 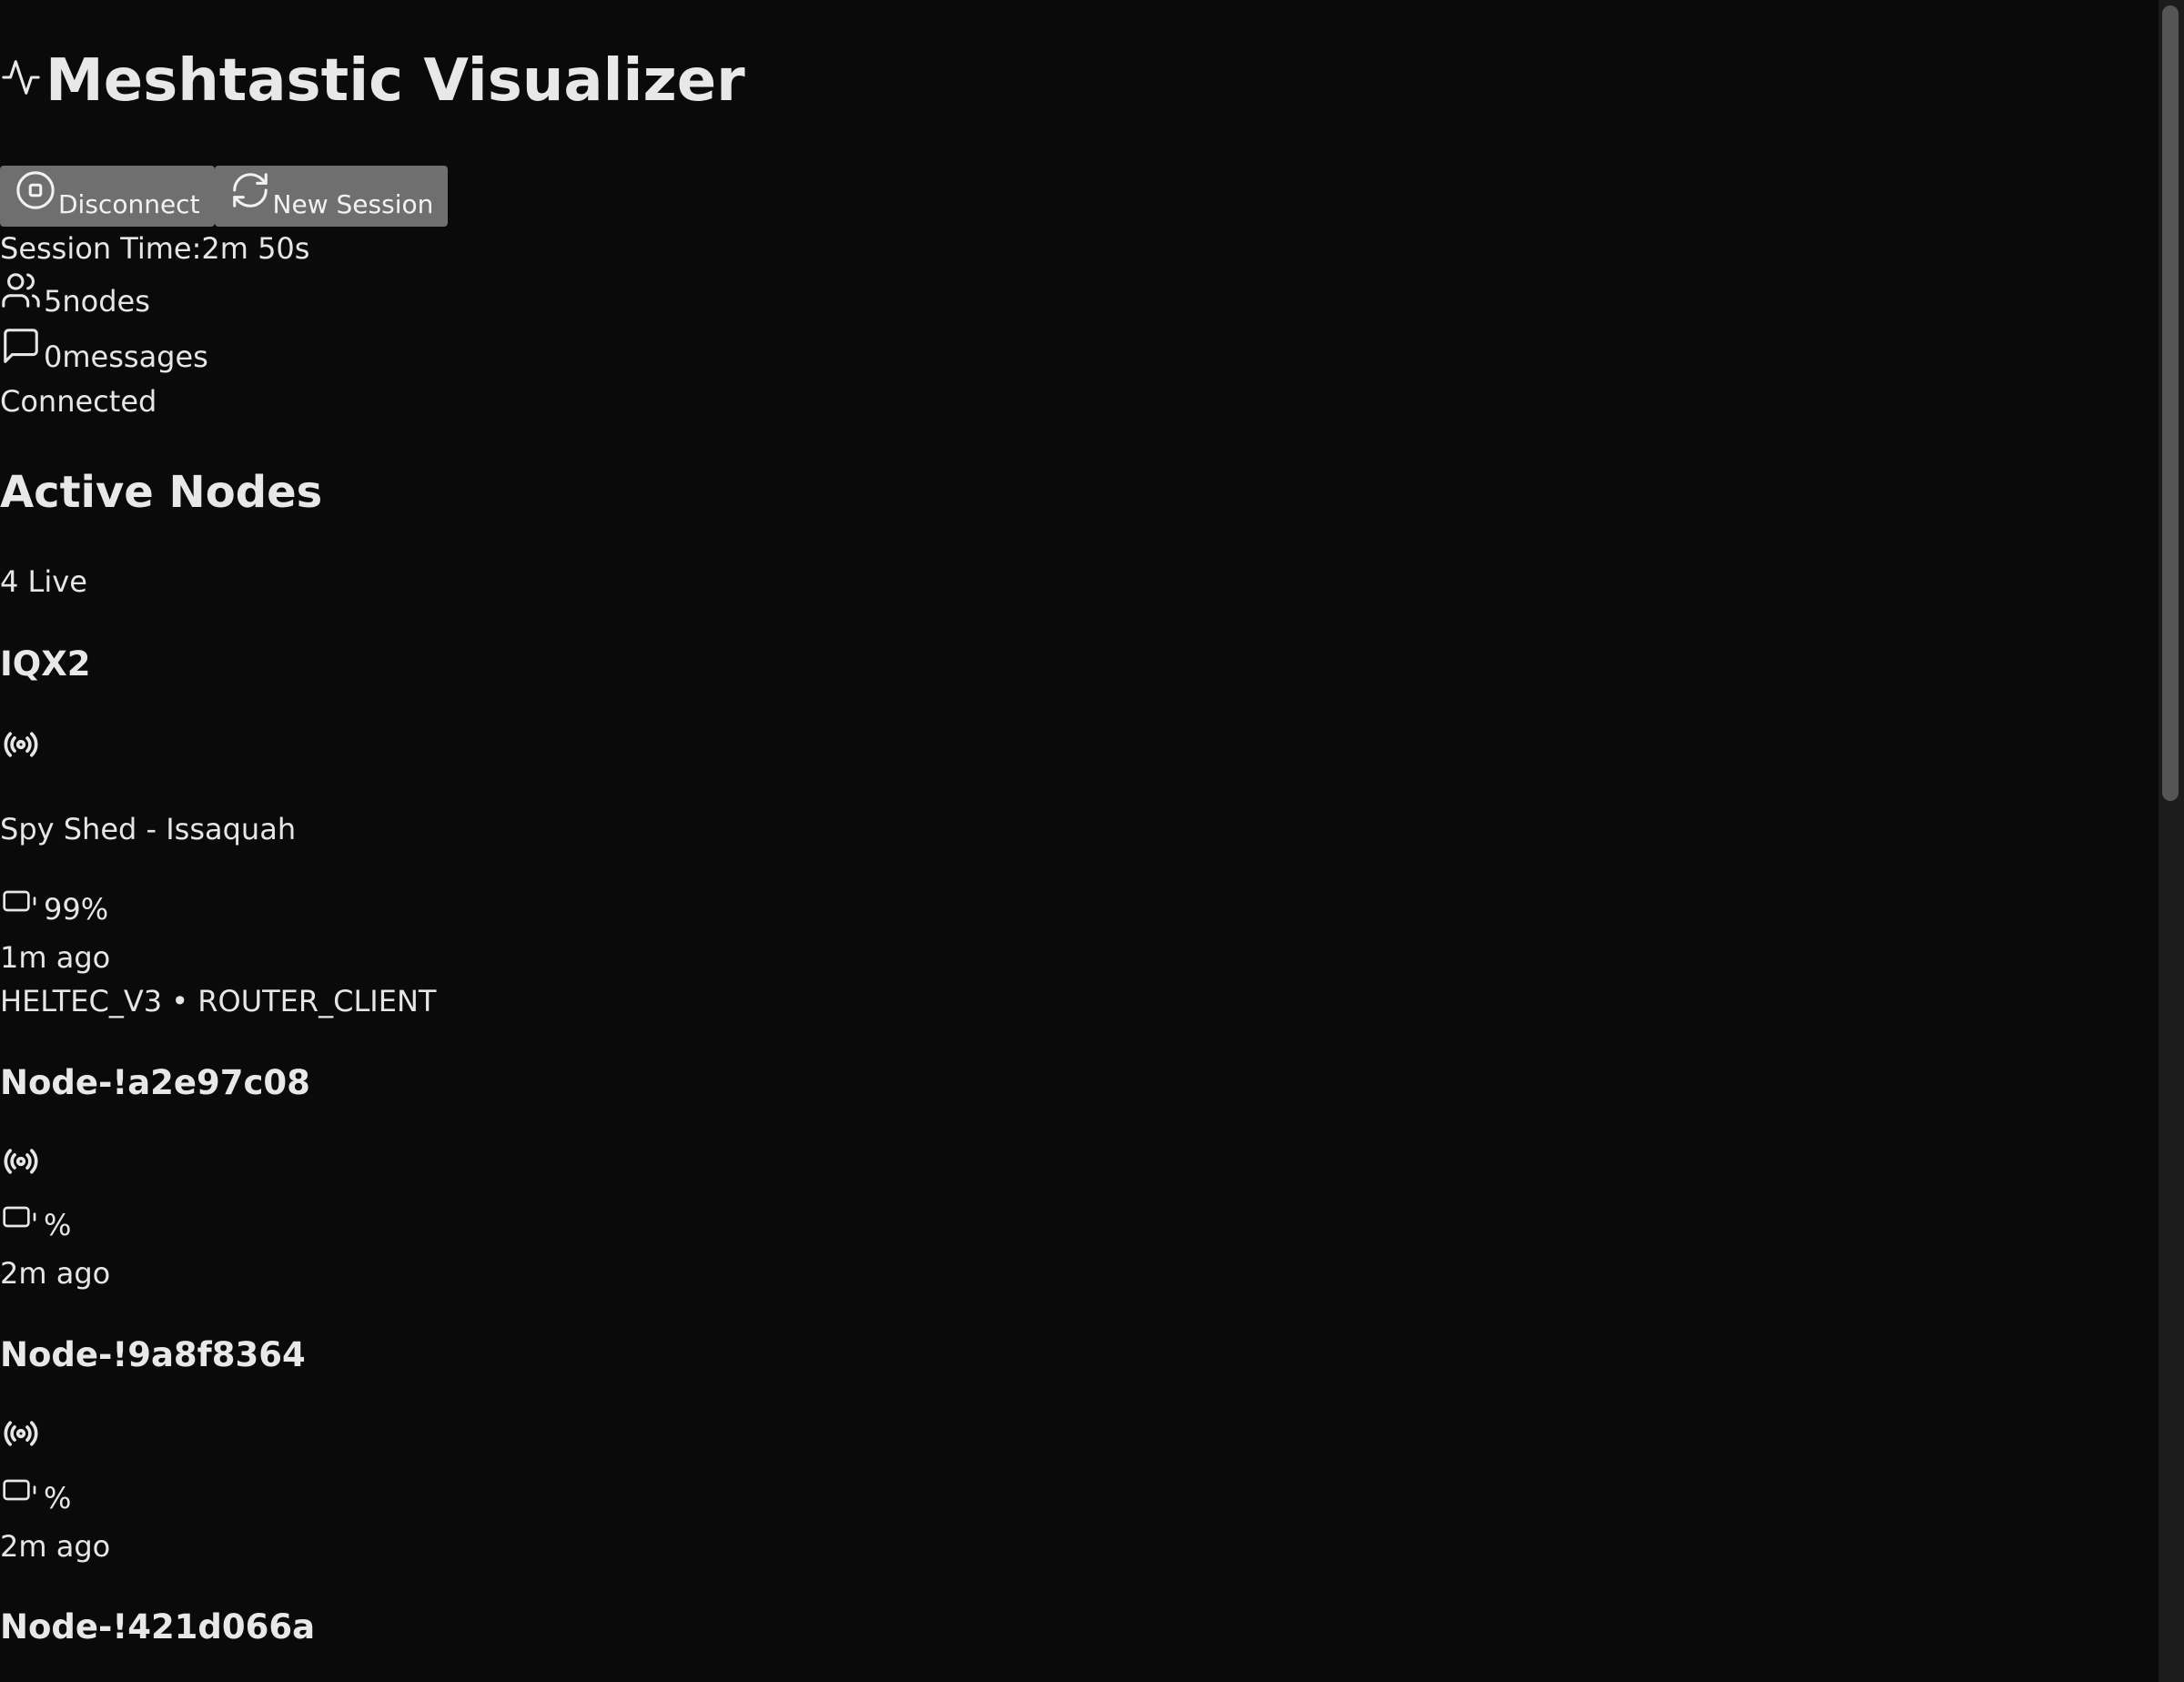 I want to click on node-battery: 99%, so click(x=77, y=909).